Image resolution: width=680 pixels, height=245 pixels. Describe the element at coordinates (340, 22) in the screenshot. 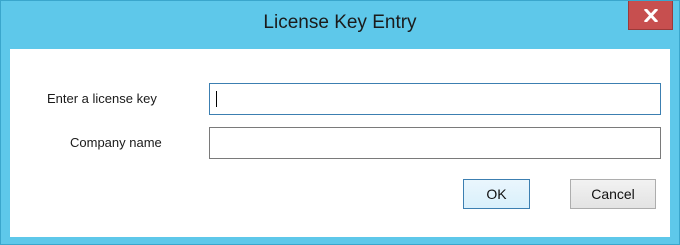

I see `window-title: License Key Entry` at that location.